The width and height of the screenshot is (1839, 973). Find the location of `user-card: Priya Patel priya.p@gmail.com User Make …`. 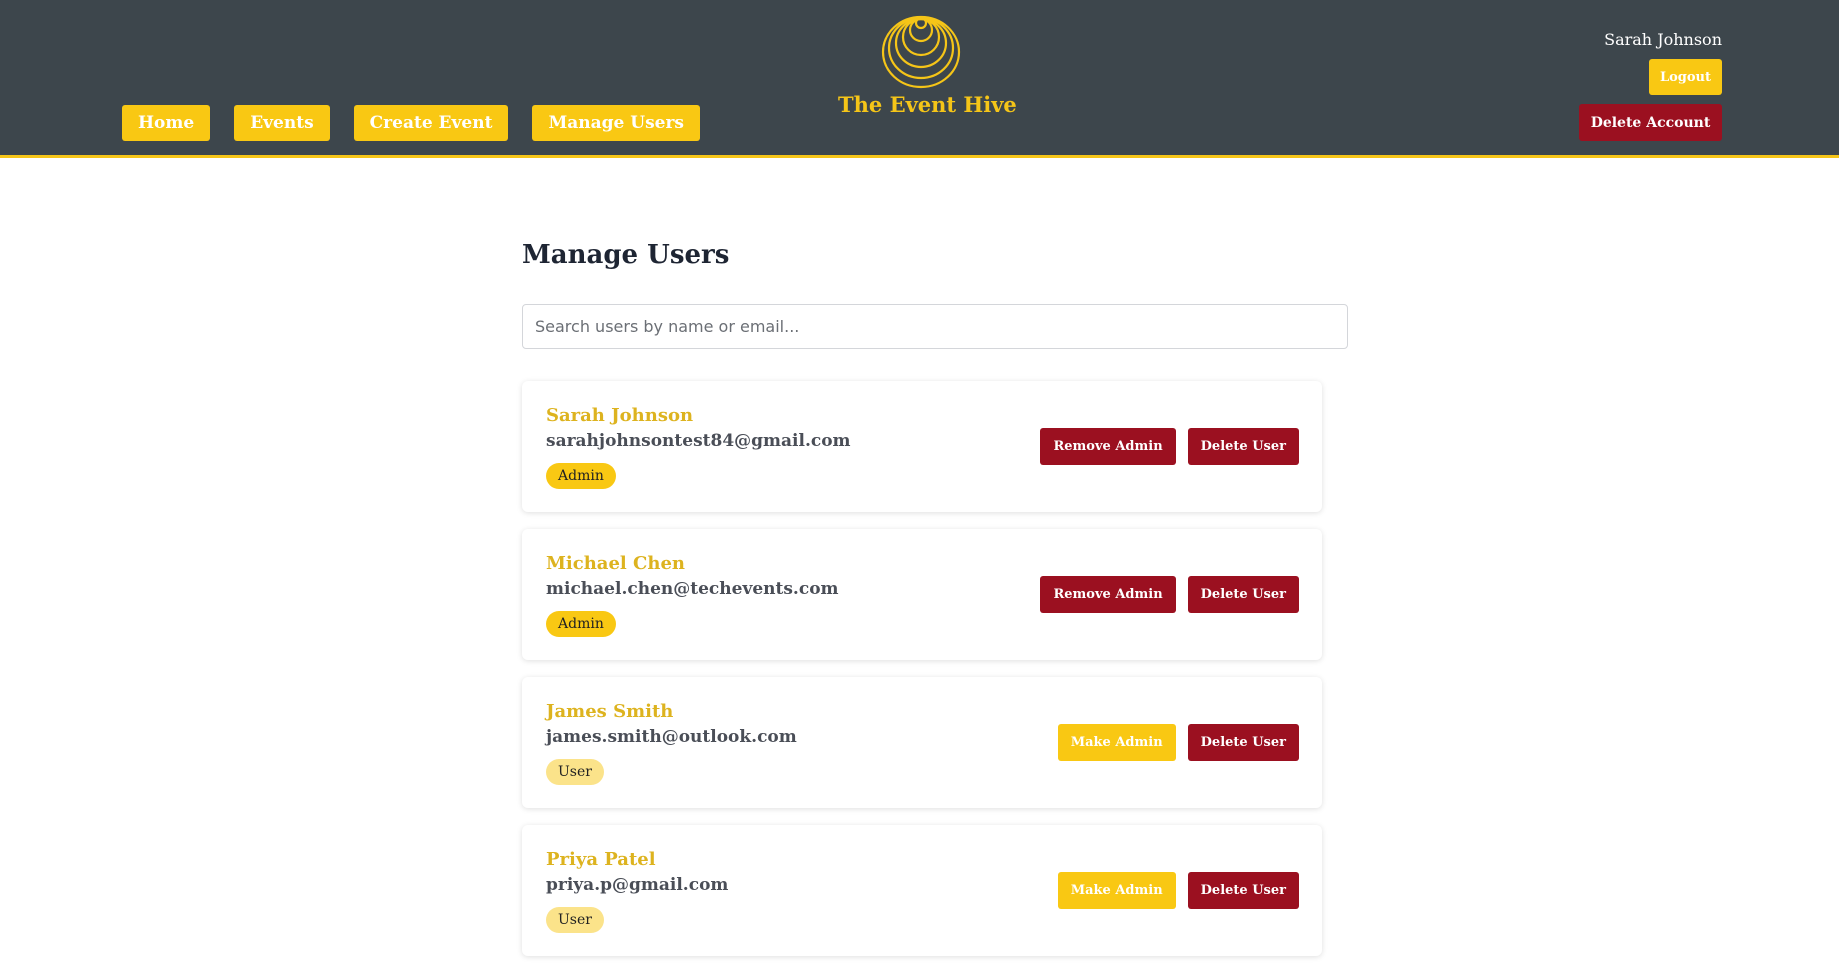

user-card: Priya Patel priya.p@gmail.com User Make … is located at coordinates (922, 890).